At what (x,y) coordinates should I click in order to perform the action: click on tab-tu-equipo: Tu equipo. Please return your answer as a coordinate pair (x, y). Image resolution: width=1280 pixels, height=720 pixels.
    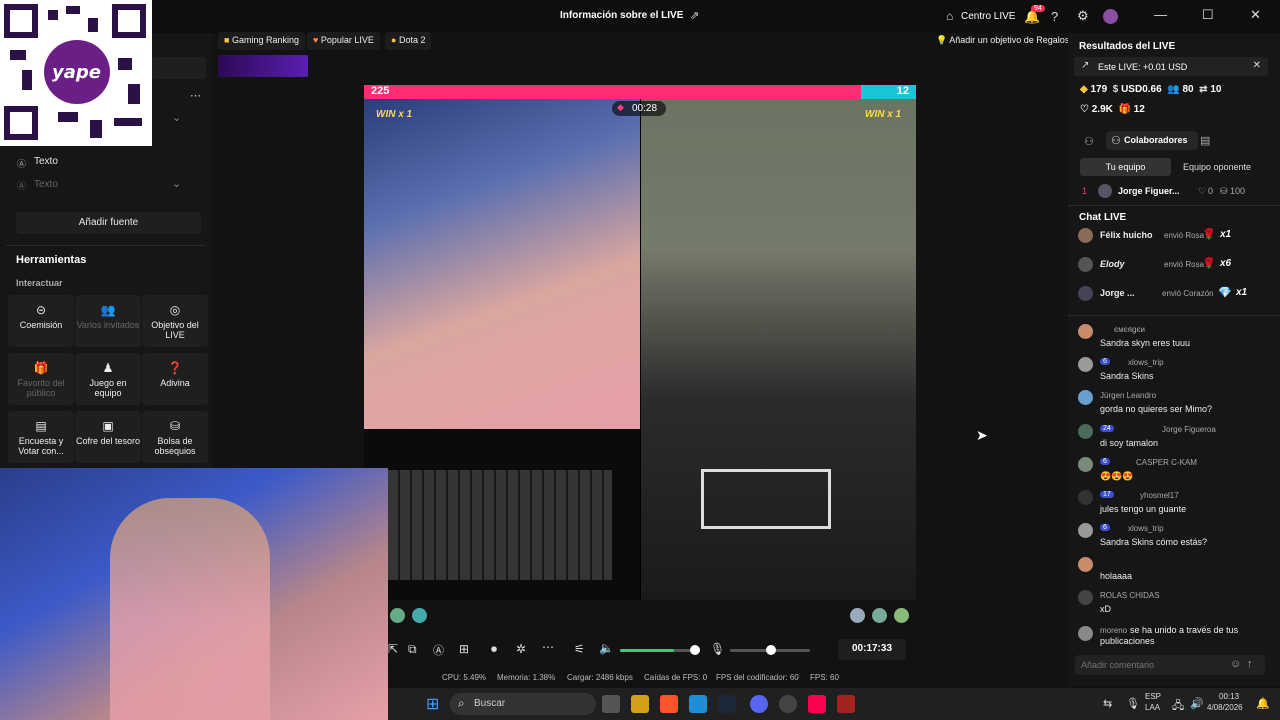
    Looking at the image, I should click on (1125, 167).